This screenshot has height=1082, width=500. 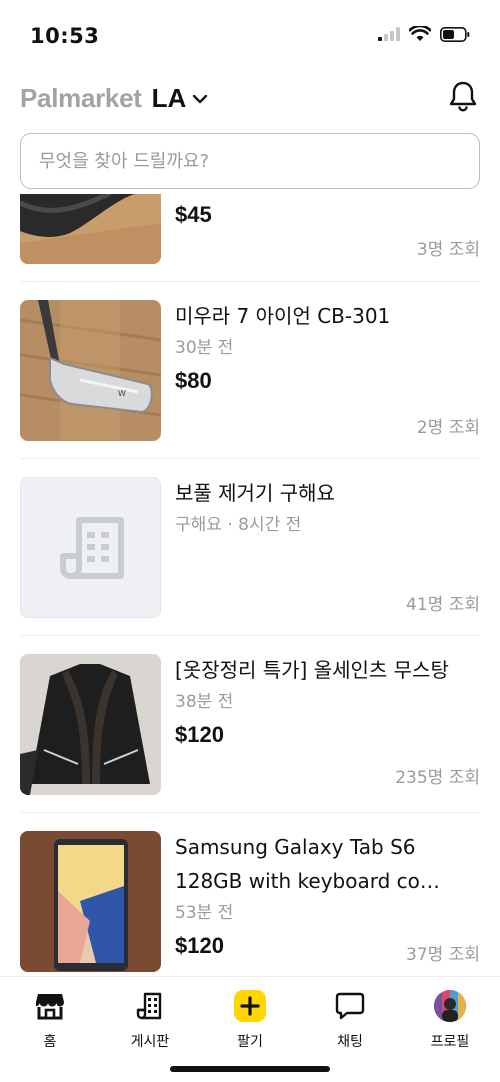 What do you see at coordinates (65, 36) in the screenshot?
I see `status-time: 10:53` at bounding box center [65, 36].